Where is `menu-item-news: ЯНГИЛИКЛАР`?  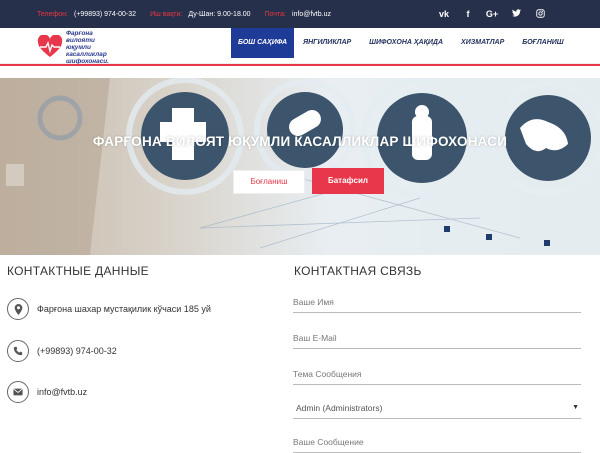
menu-item-news: ЯНГИЛИКЛАР is located at coordinates (327, 43).